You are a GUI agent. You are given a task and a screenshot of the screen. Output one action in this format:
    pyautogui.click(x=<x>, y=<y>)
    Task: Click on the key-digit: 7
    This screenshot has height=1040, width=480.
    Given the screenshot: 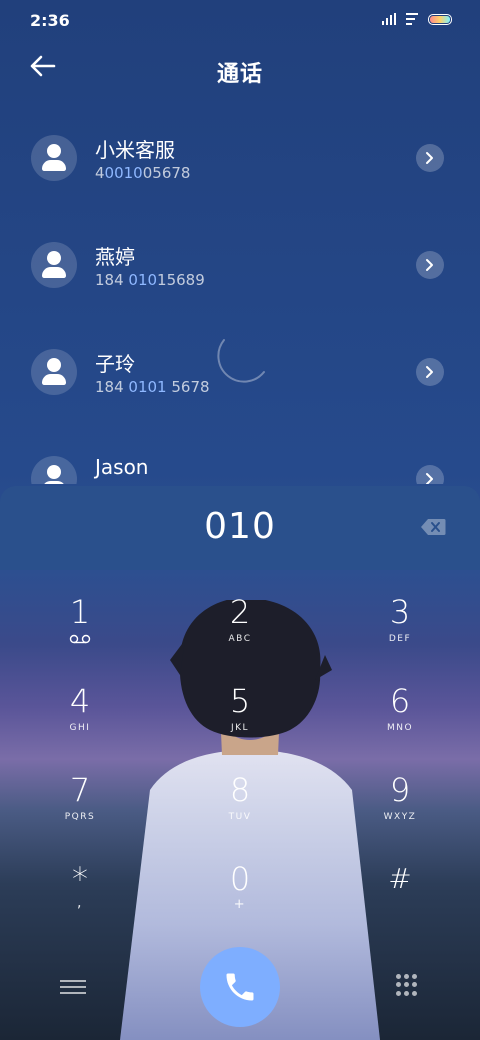 What is the action you would take?
    pyautogui.click(x=80, y=790)
    